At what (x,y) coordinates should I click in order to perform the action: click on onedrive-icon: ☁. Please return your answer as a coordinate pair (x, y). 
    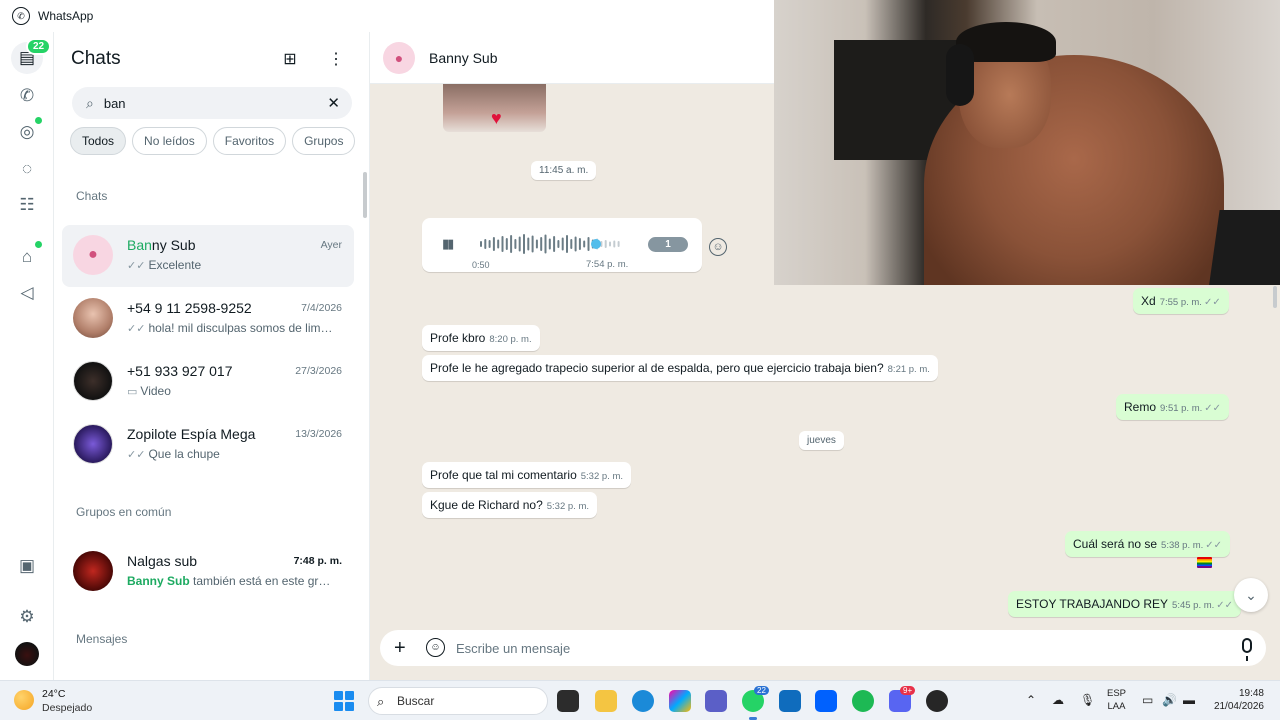
    Looking at the image, I should click on (1058, 700).